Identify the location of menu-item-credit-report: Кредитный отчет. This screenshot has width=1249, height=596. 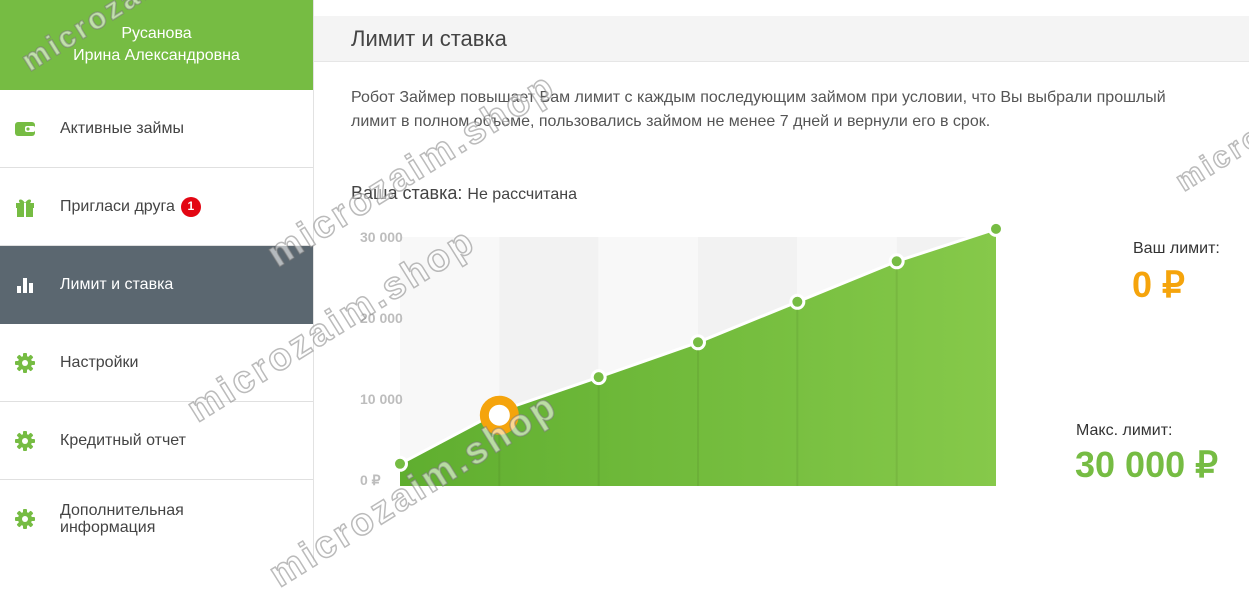
(156, 441).